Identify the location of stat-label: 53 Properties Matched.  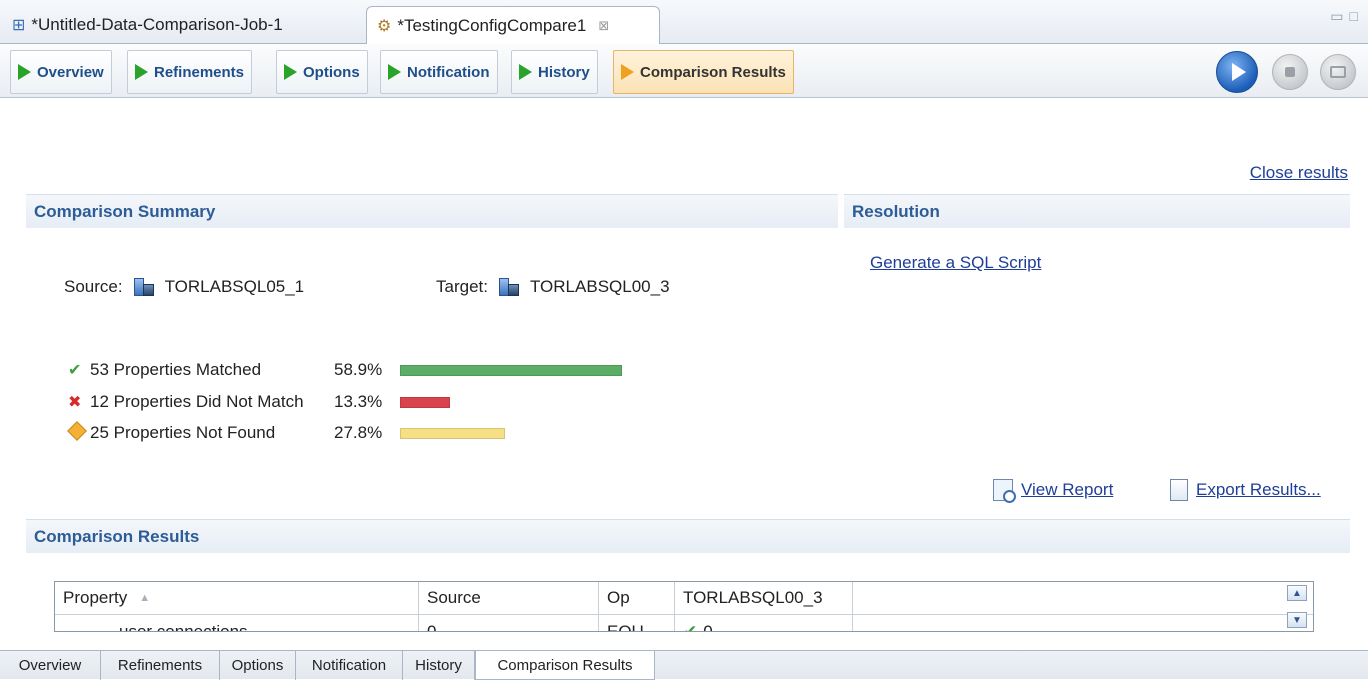
(176, 369).